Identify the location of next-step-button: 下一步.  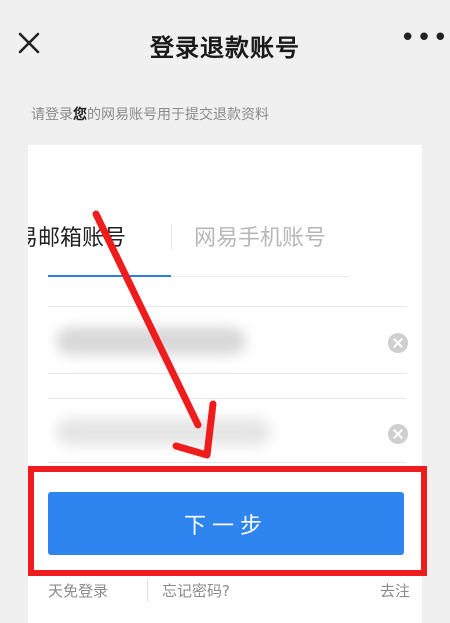
(226, 523).